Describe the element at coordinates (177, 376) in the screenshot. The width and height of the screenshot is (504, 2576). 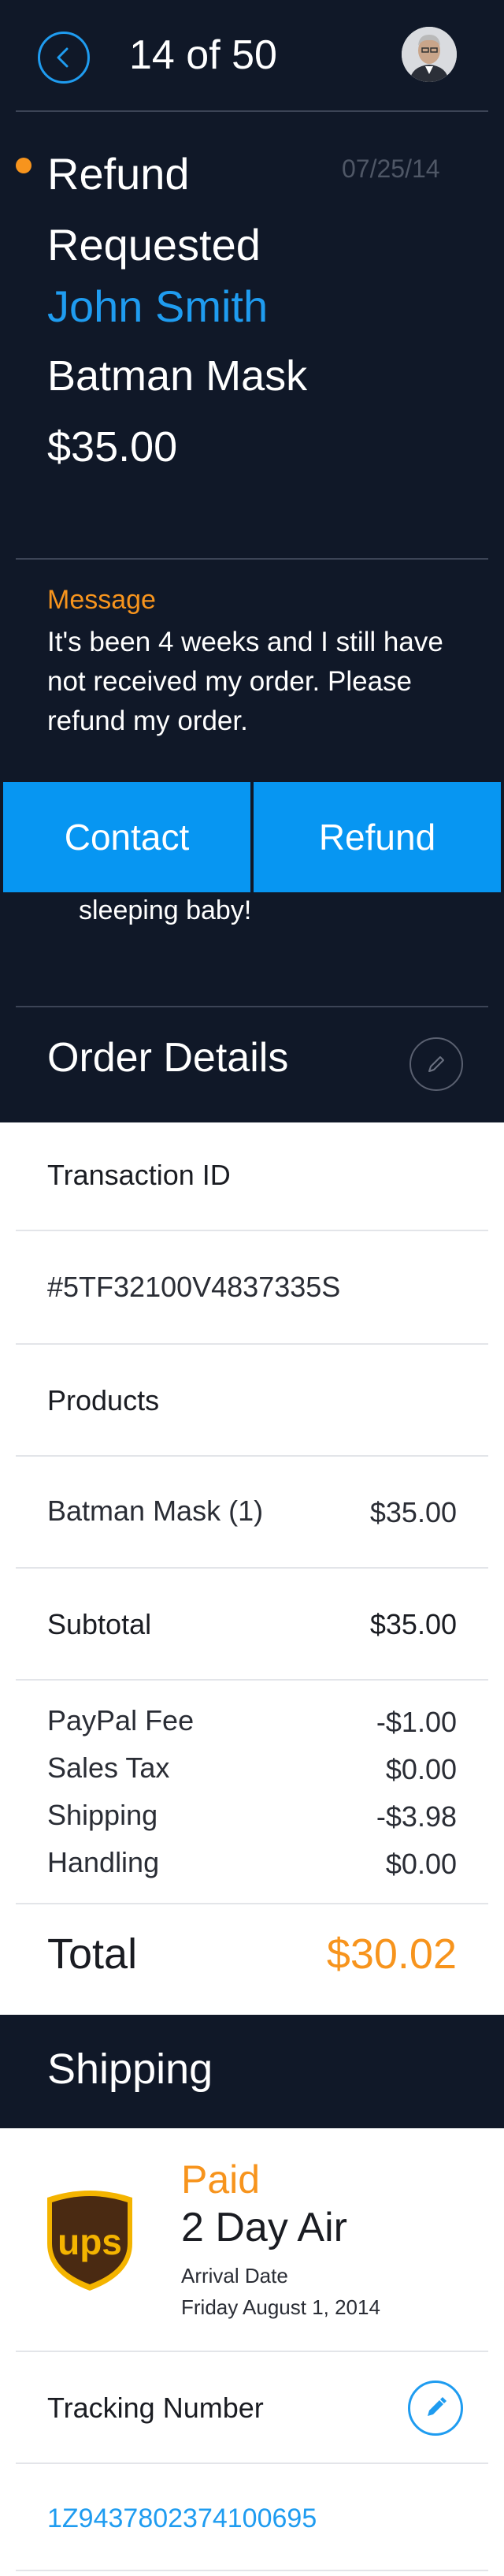
I see `product-name: Batman Mask` at that location.